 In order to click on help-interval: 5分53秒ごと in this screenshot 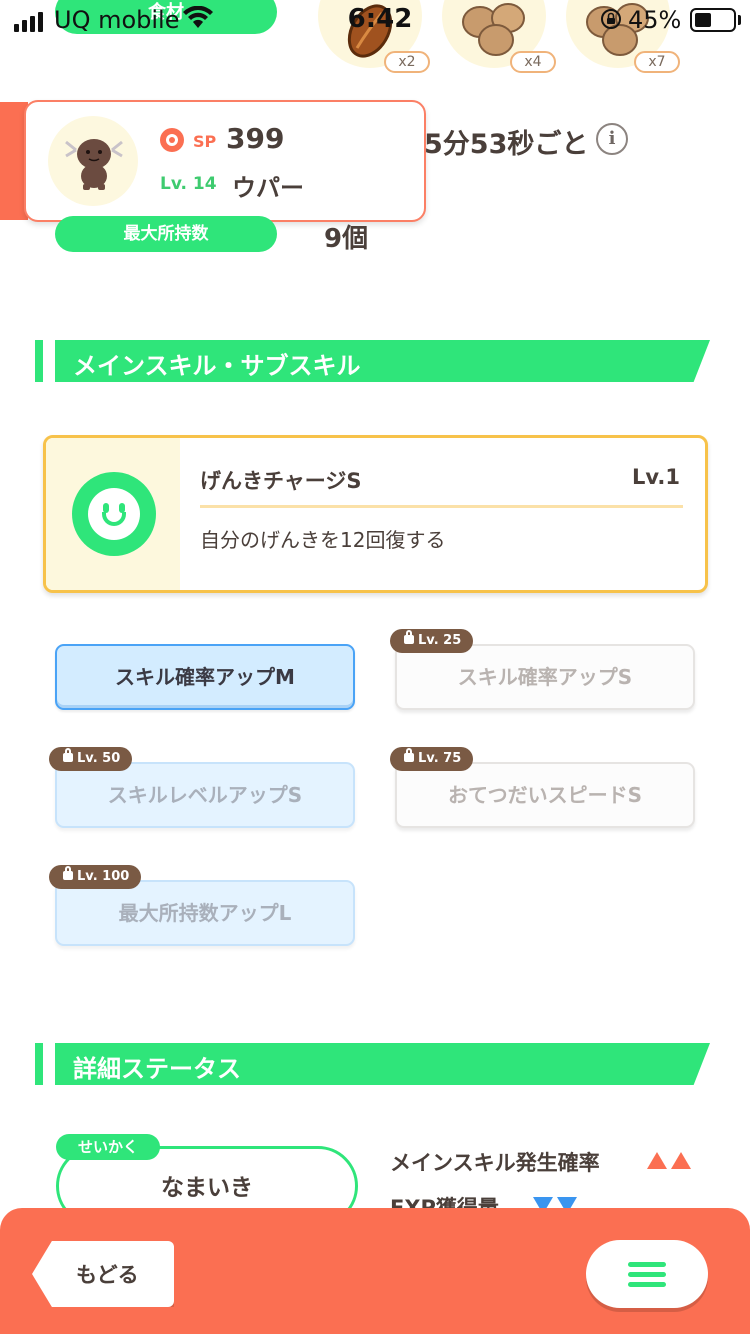, I will do `click(506, 144)`.